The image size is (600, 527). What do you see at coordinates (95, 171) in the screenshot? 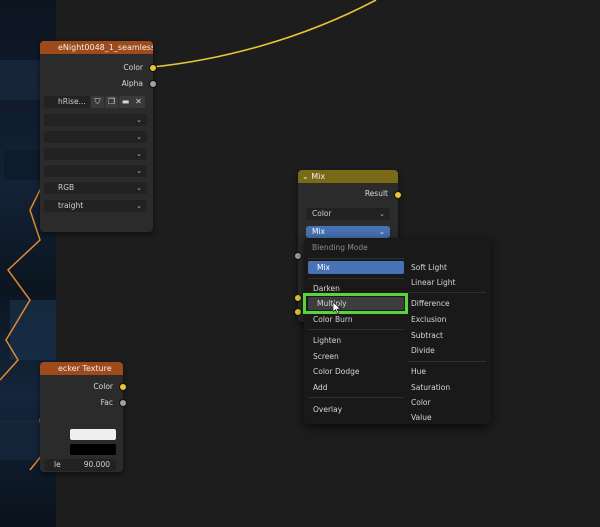
I see `source-dropdown: ⌄` at bounding box center [95, 171].